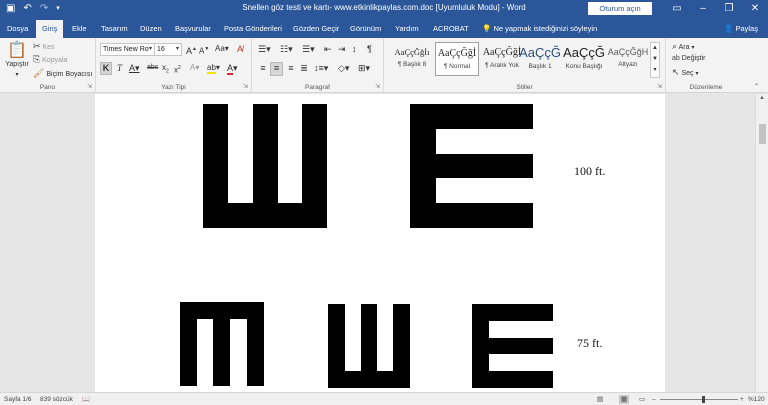  Describe the element at coordinates (729, 9) in the screenshot. I see `restore-button: ❐` at that location.